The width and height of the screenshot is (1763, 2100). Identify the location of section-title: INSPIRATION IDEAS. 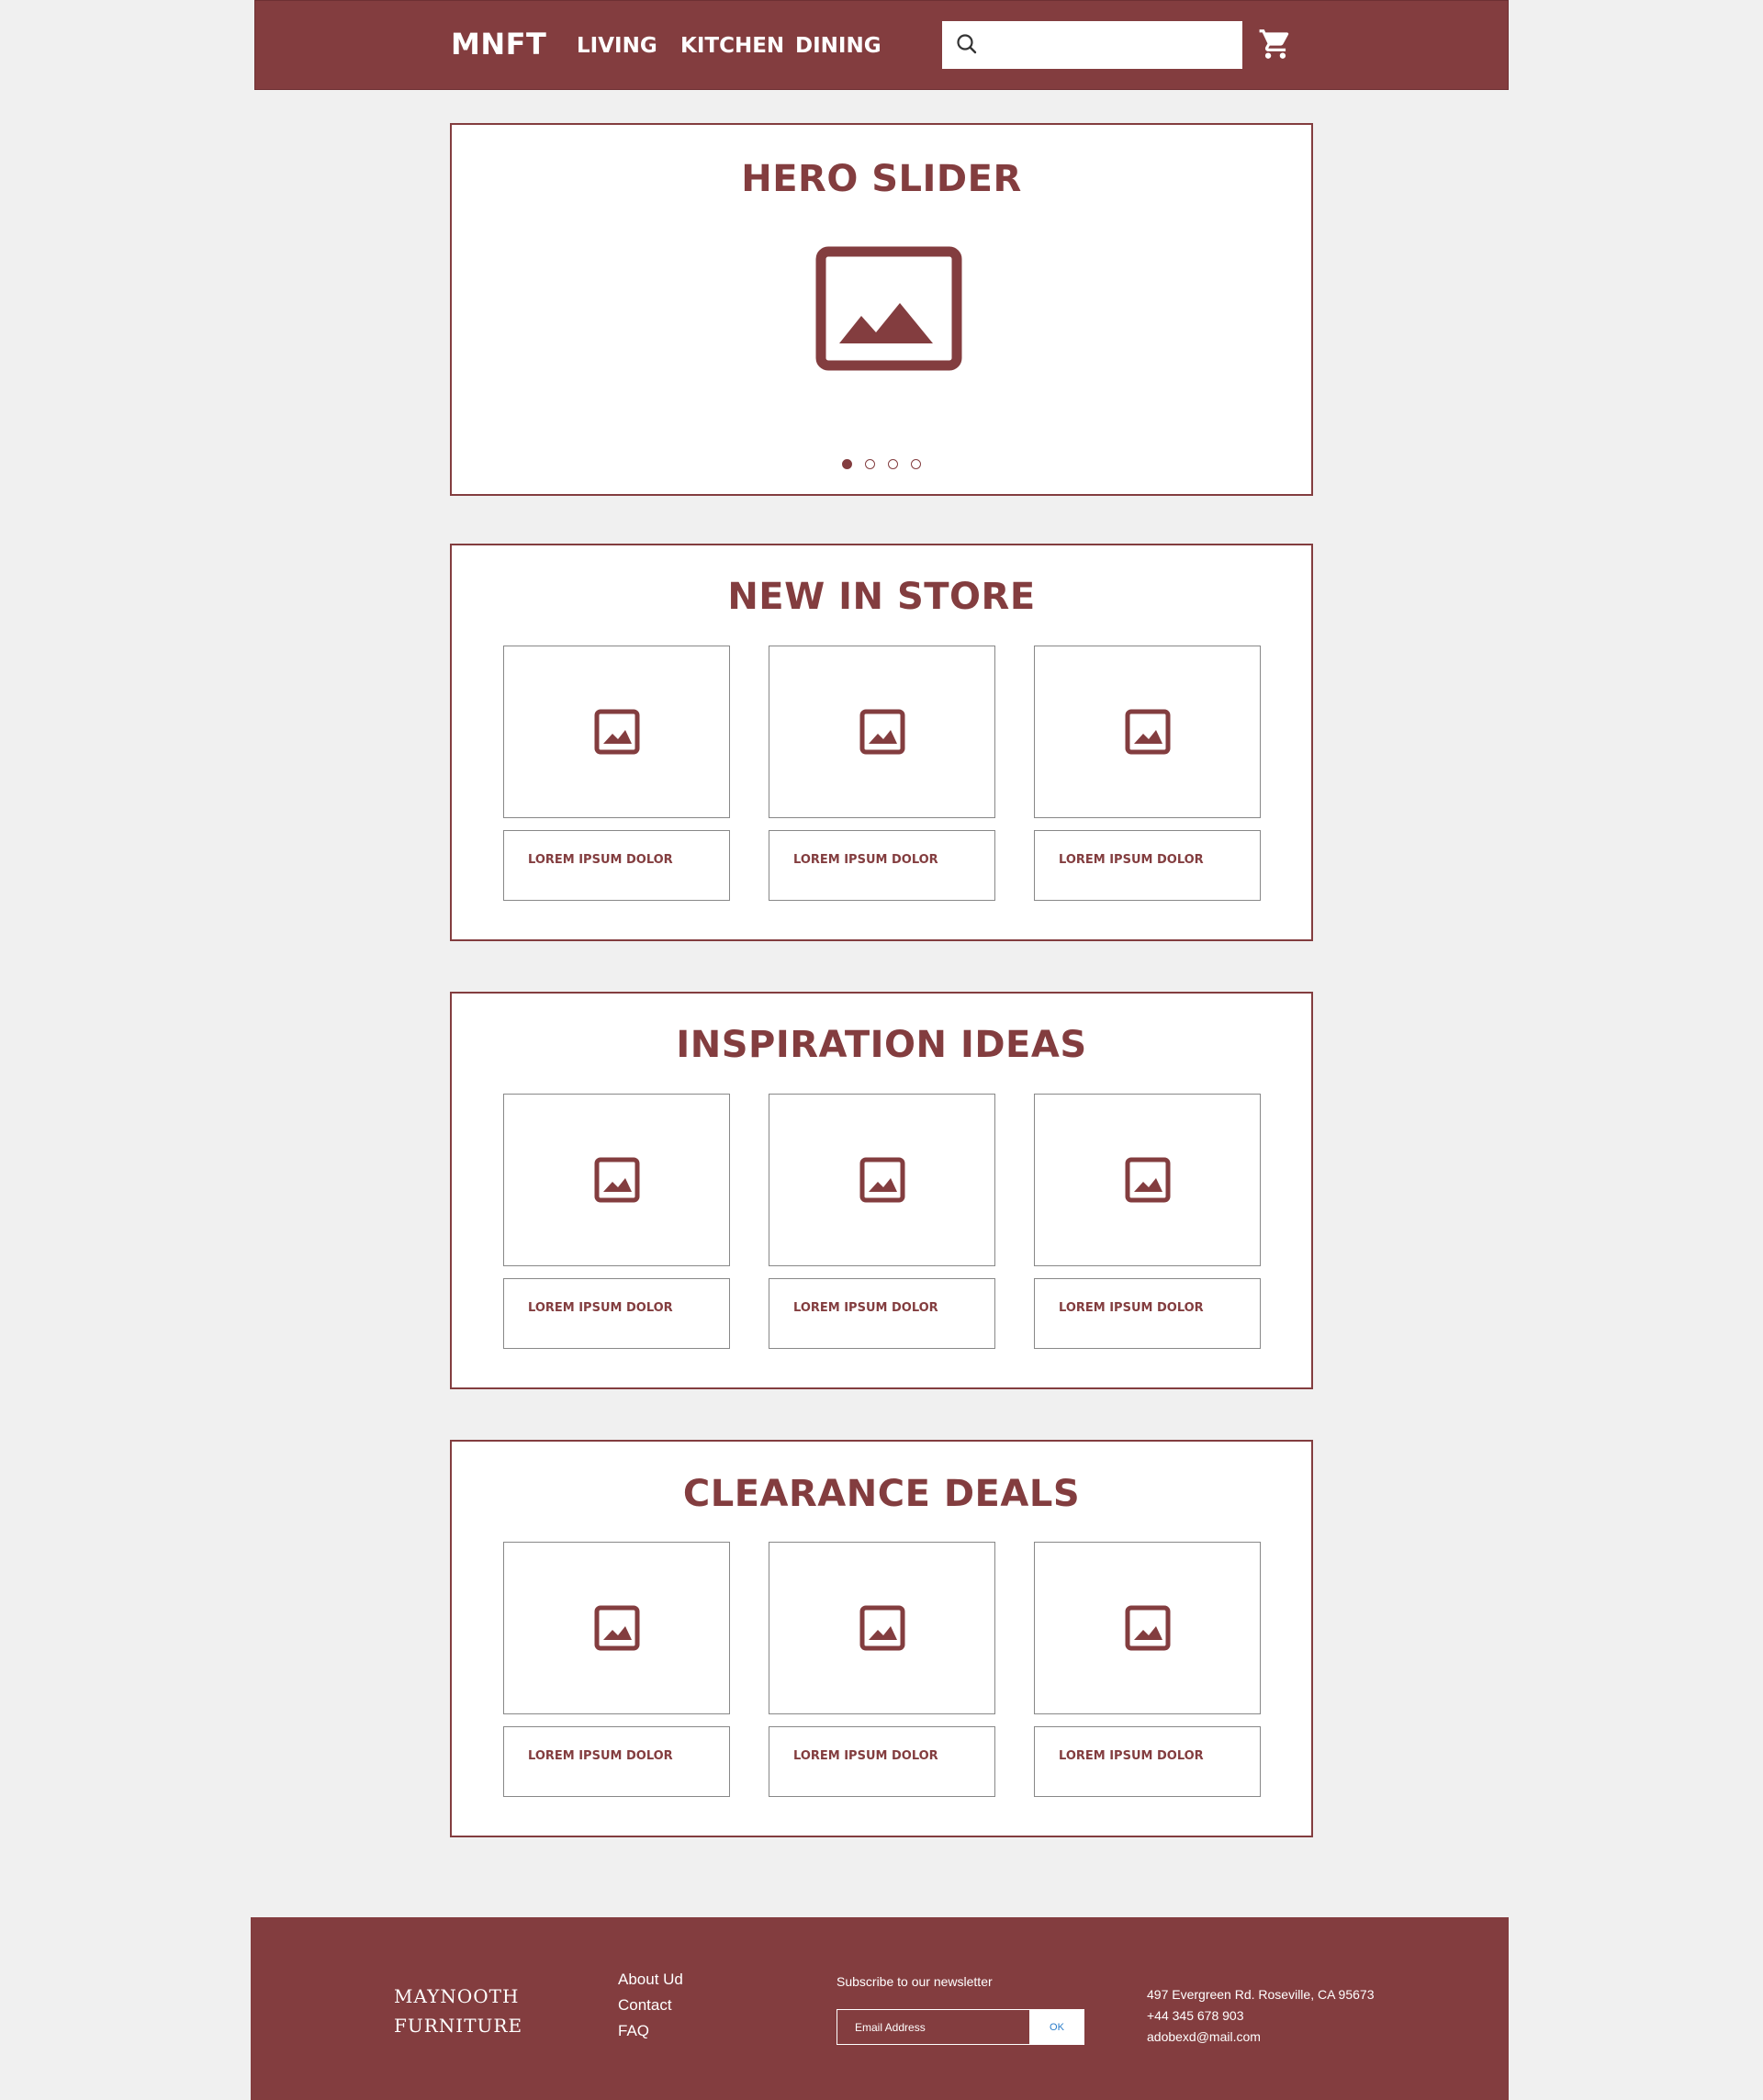
(881, 1045).